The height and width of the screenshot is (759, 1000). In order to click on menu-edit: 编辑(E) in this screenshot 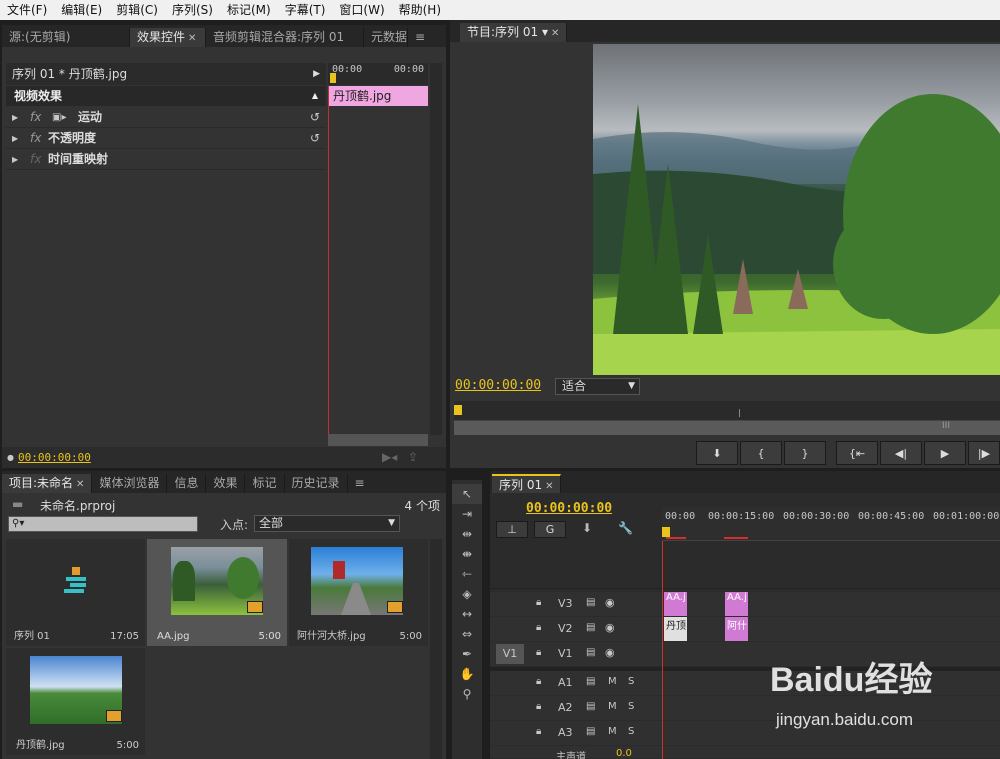, I will do `click(81, 10)`.